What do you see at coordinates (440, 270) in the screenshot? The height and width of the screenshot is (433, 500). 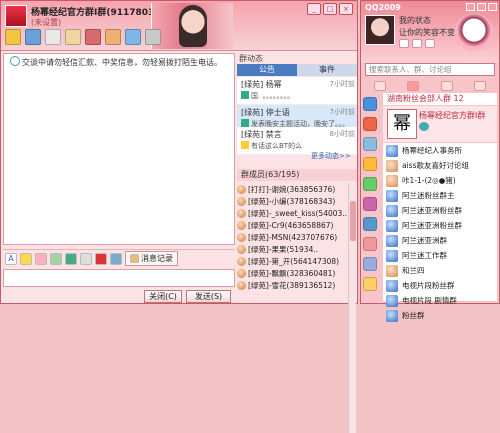 I see `contact-row: 和兰四` at bounding box center [440, 270].